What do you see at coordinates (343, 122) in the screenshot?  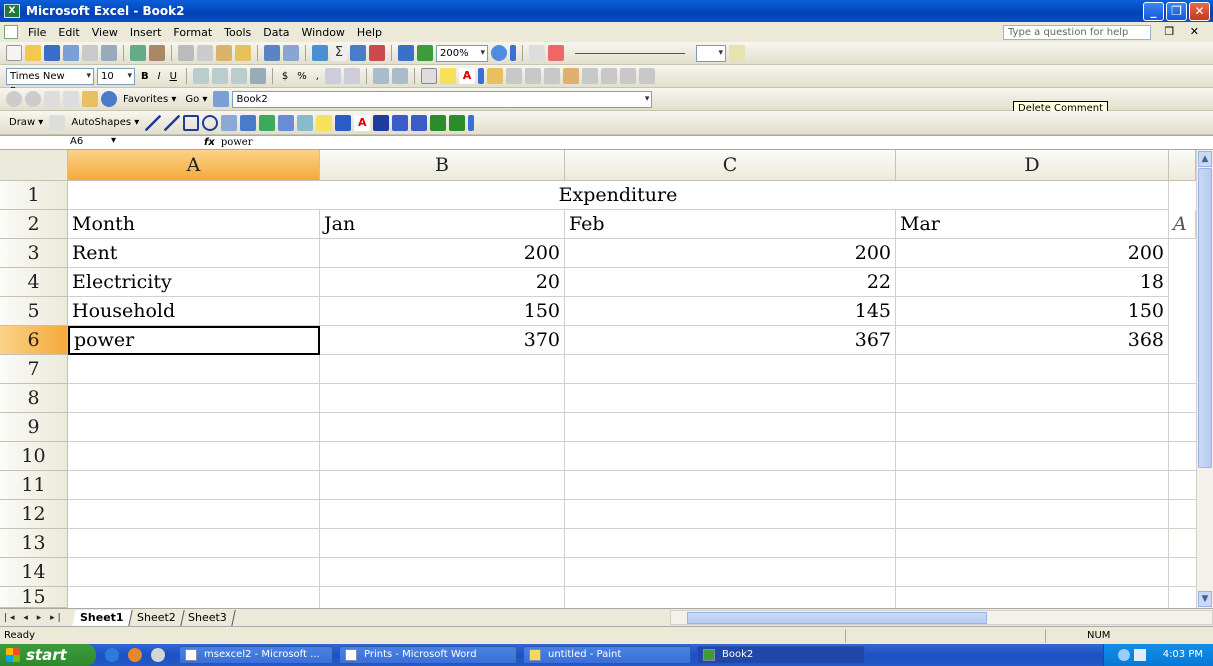 I see `line-color-icon` at bounding box center [343, 122].